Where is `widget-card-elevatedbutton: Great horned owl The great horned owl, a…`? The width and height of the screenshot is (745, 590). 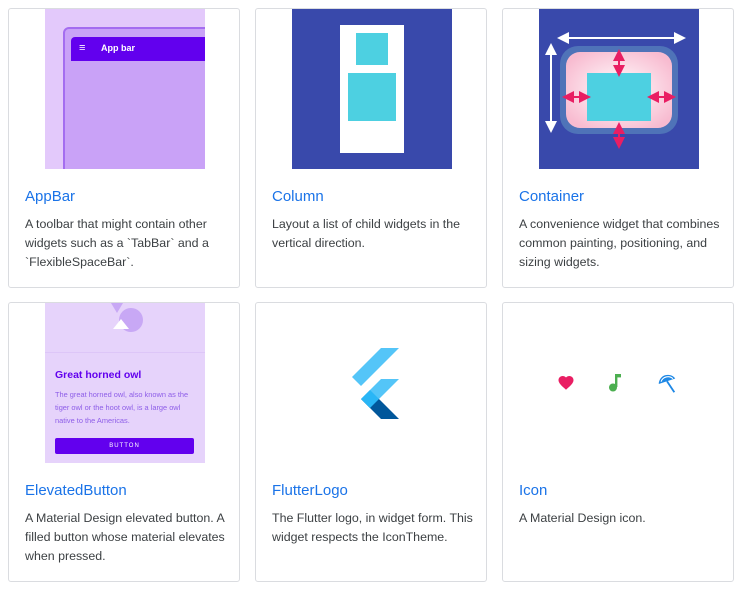
widget-card-elevatedbutton: Great horned owl The great horned owl, a… is located at coordinates (124, 442).